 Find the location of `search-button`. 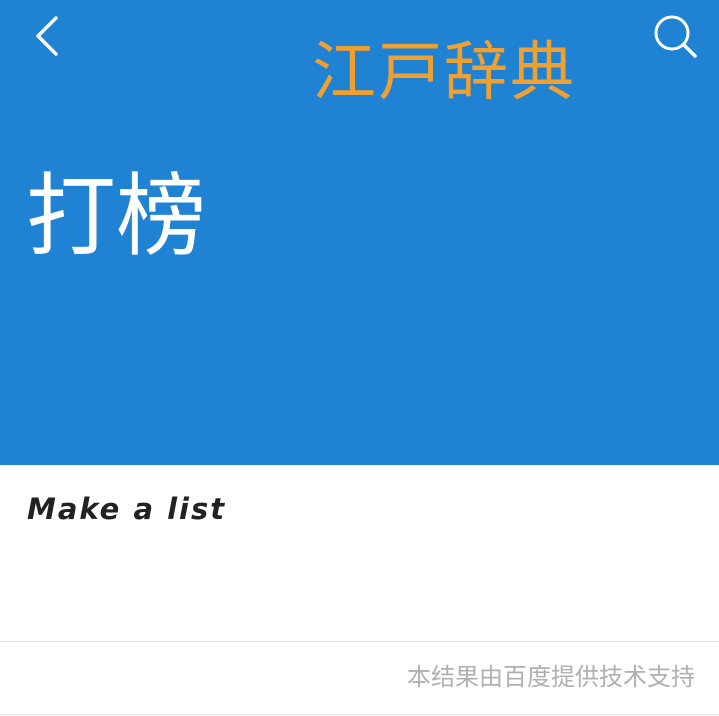

search-button is located at coordinates (676, 37).